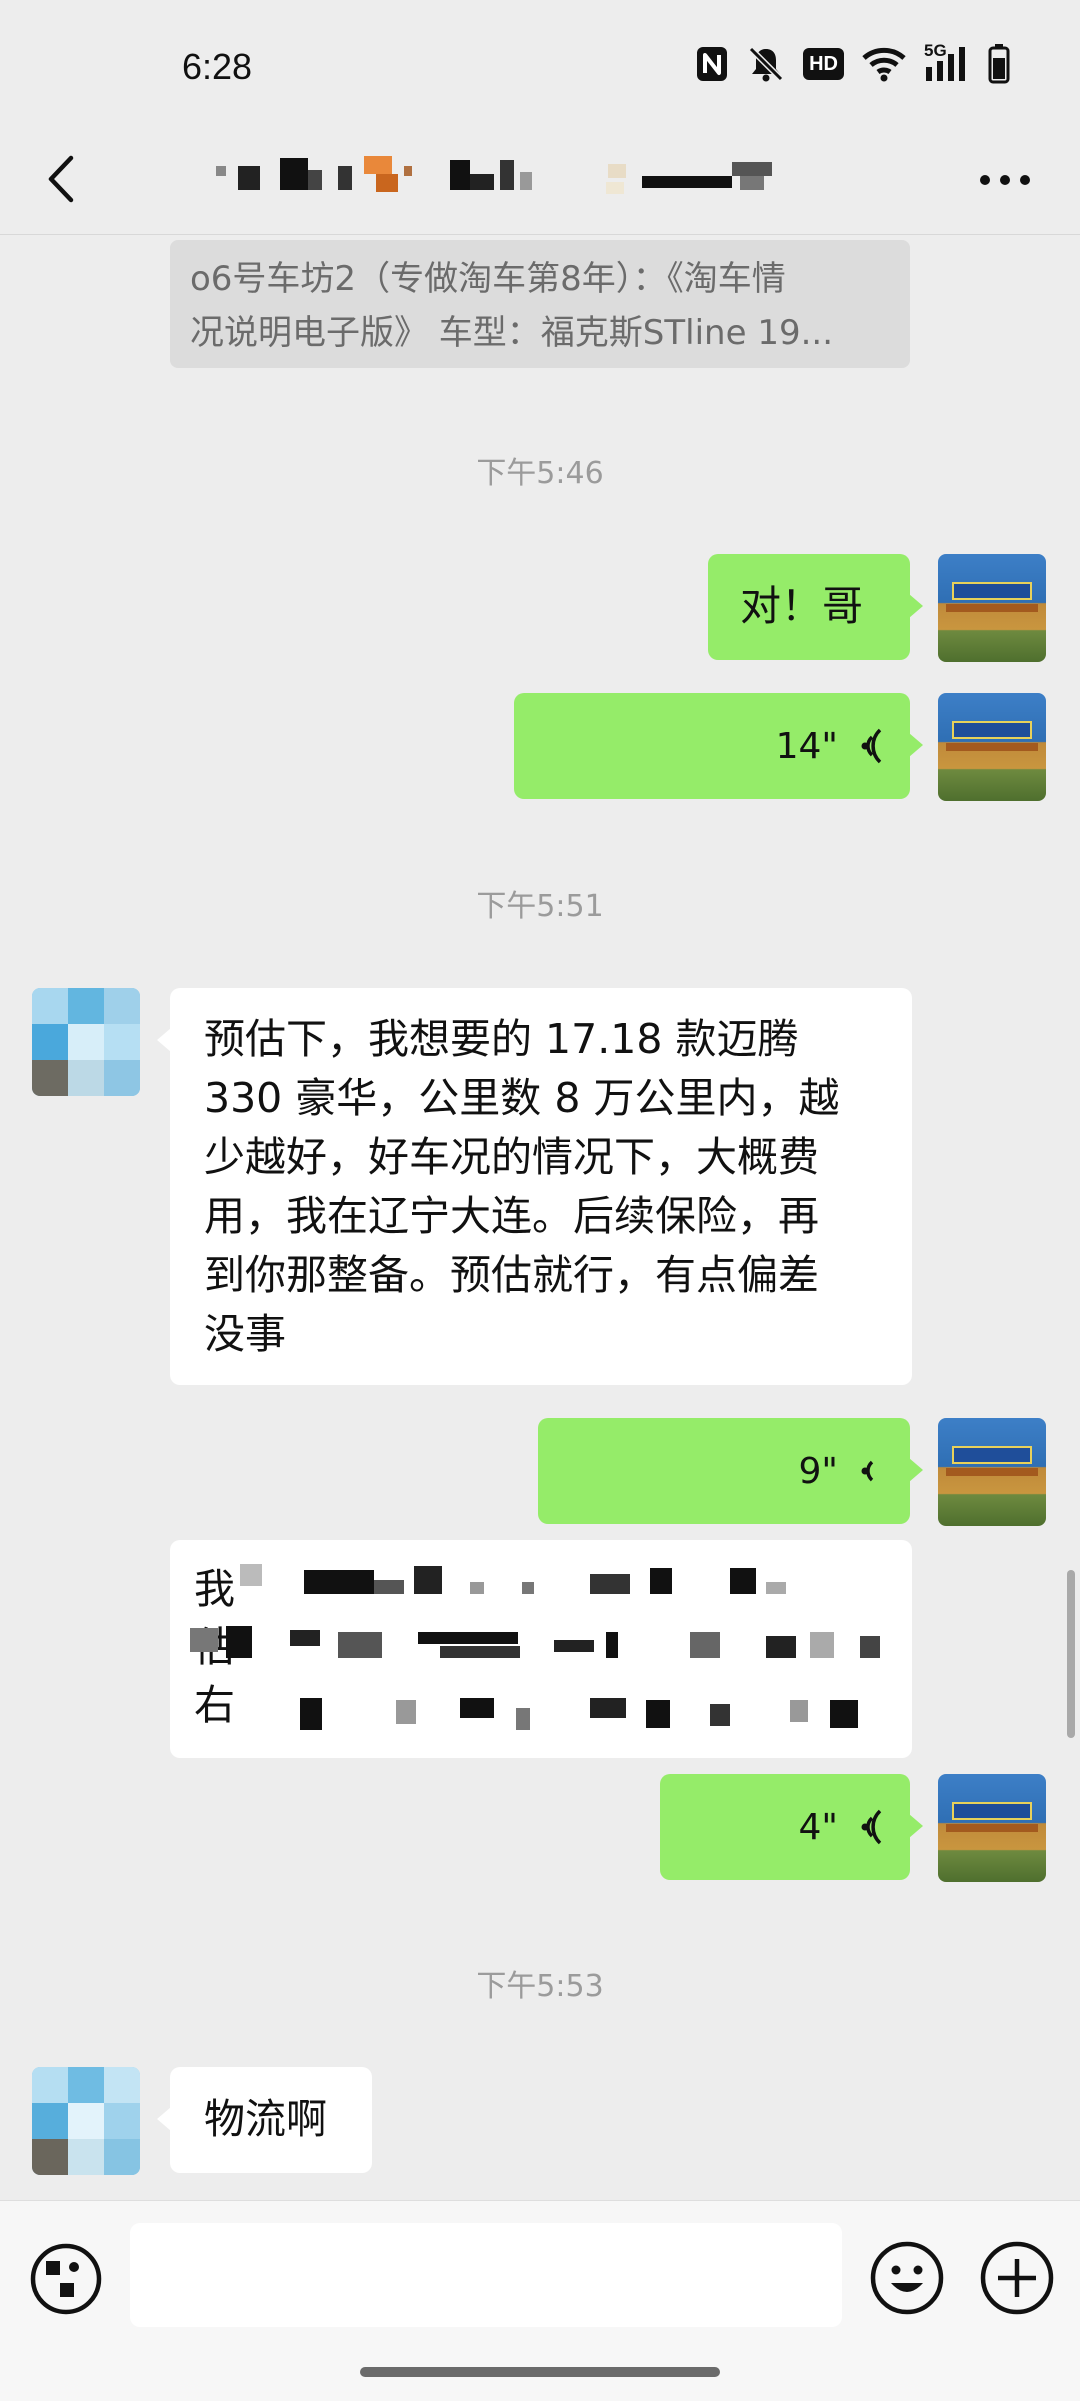 This screenshot has width=1080, height=2401. What do you see at coordinates (947, 62) in the screenshot?
I see `signal-5g-icon: 5G` at bounding box center [947, 62].